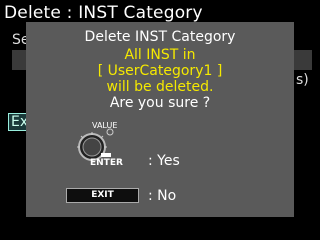 The image size is (320, 240). Describe the element at coordinates (18, 122) in the screenshot. I see `background-exit-button: Ex` at that location.